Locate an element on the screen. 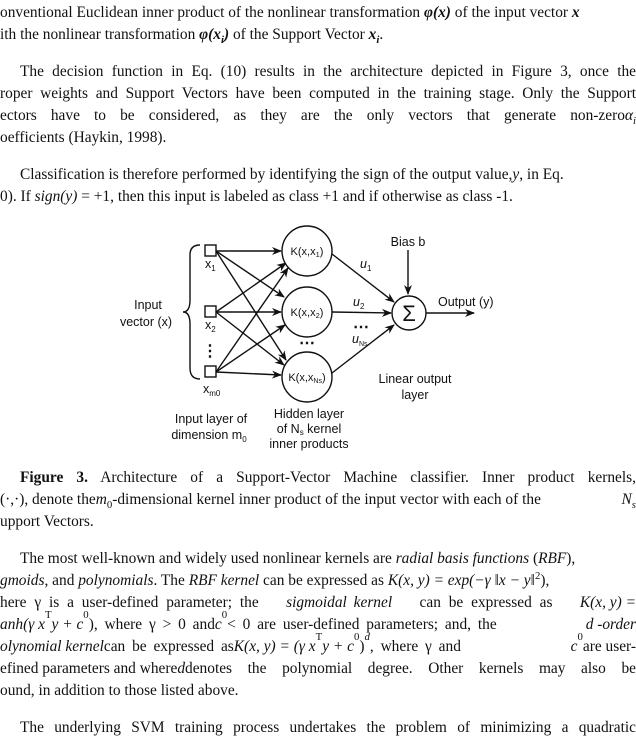 Image resolution: width=636 pixels, height=738 pixels. text: . The is located at coordinates (171, 580).